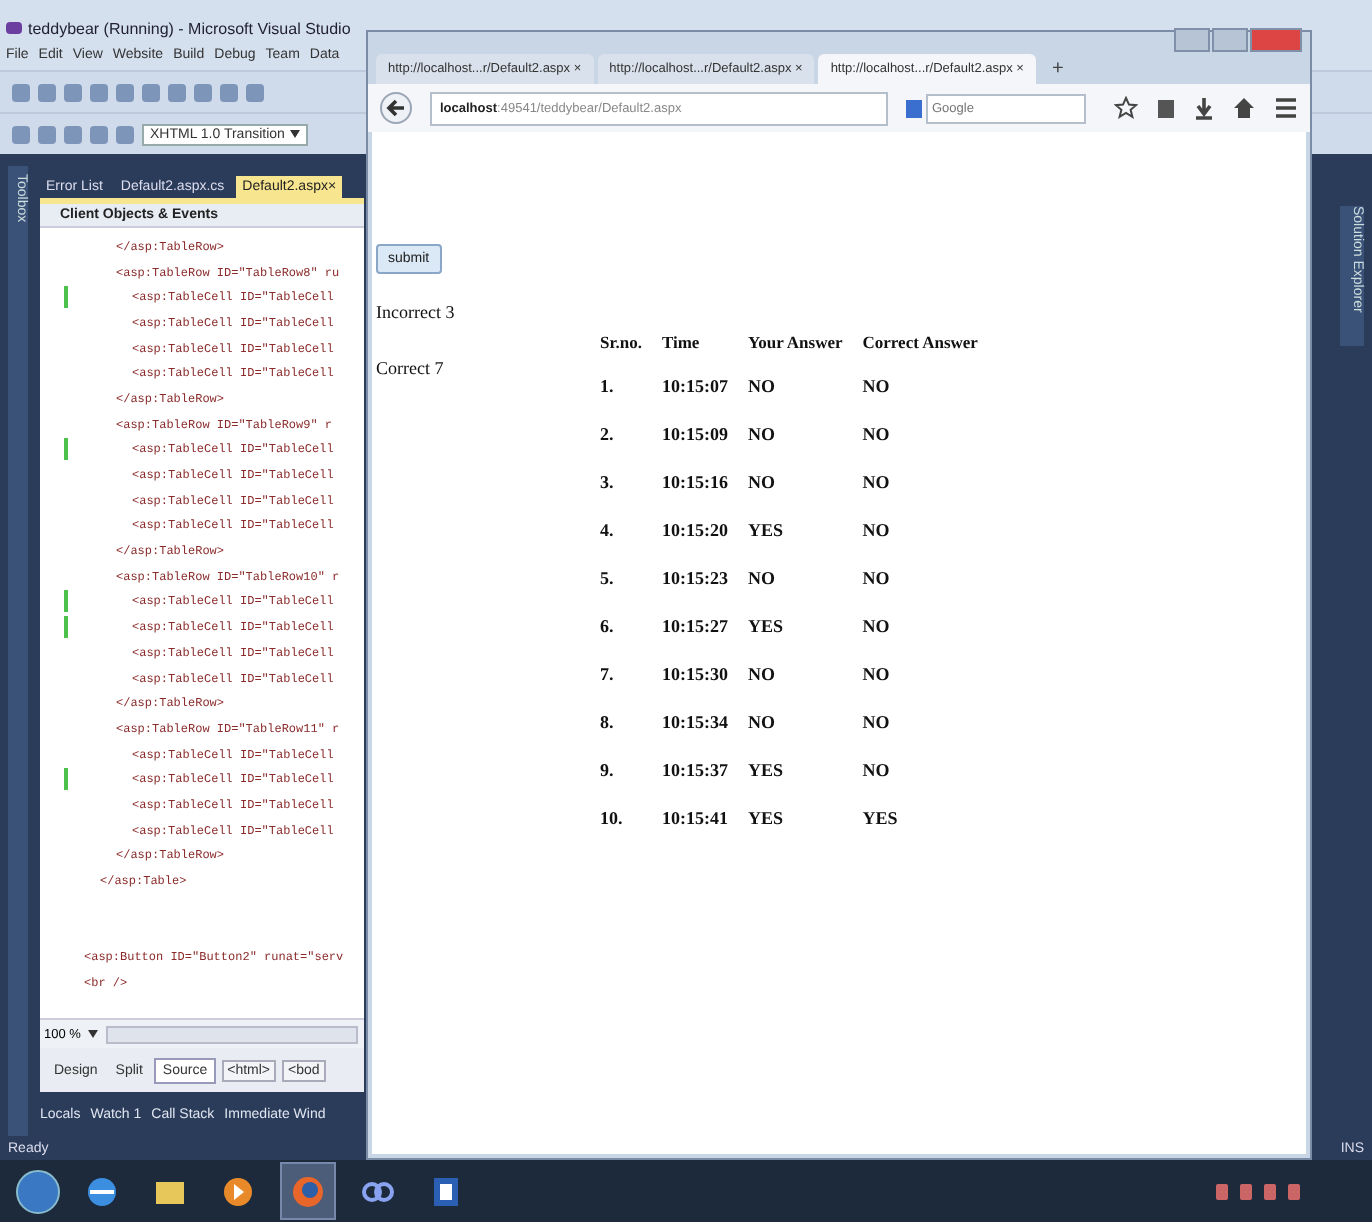  Describe the element at coordinates (704, 386) in the screenshot. I see `table-cell: 10:15:07` at that location.